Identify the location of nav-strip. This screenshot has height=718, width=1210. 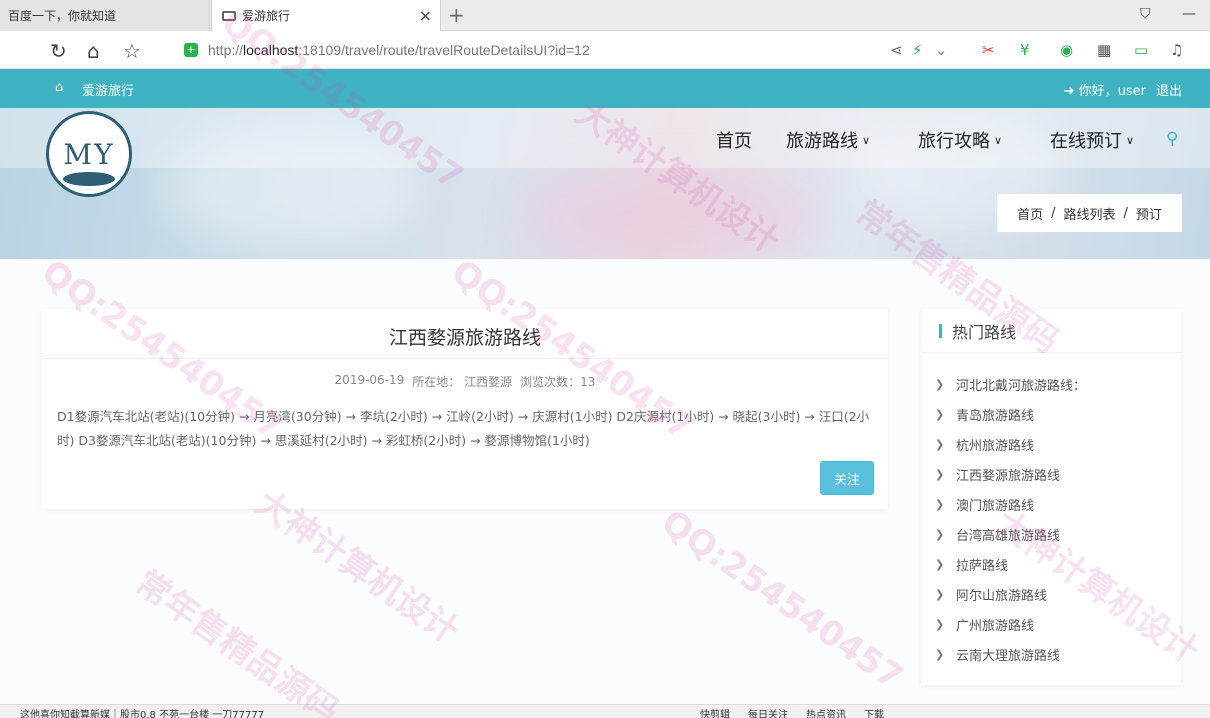
(605, 138).